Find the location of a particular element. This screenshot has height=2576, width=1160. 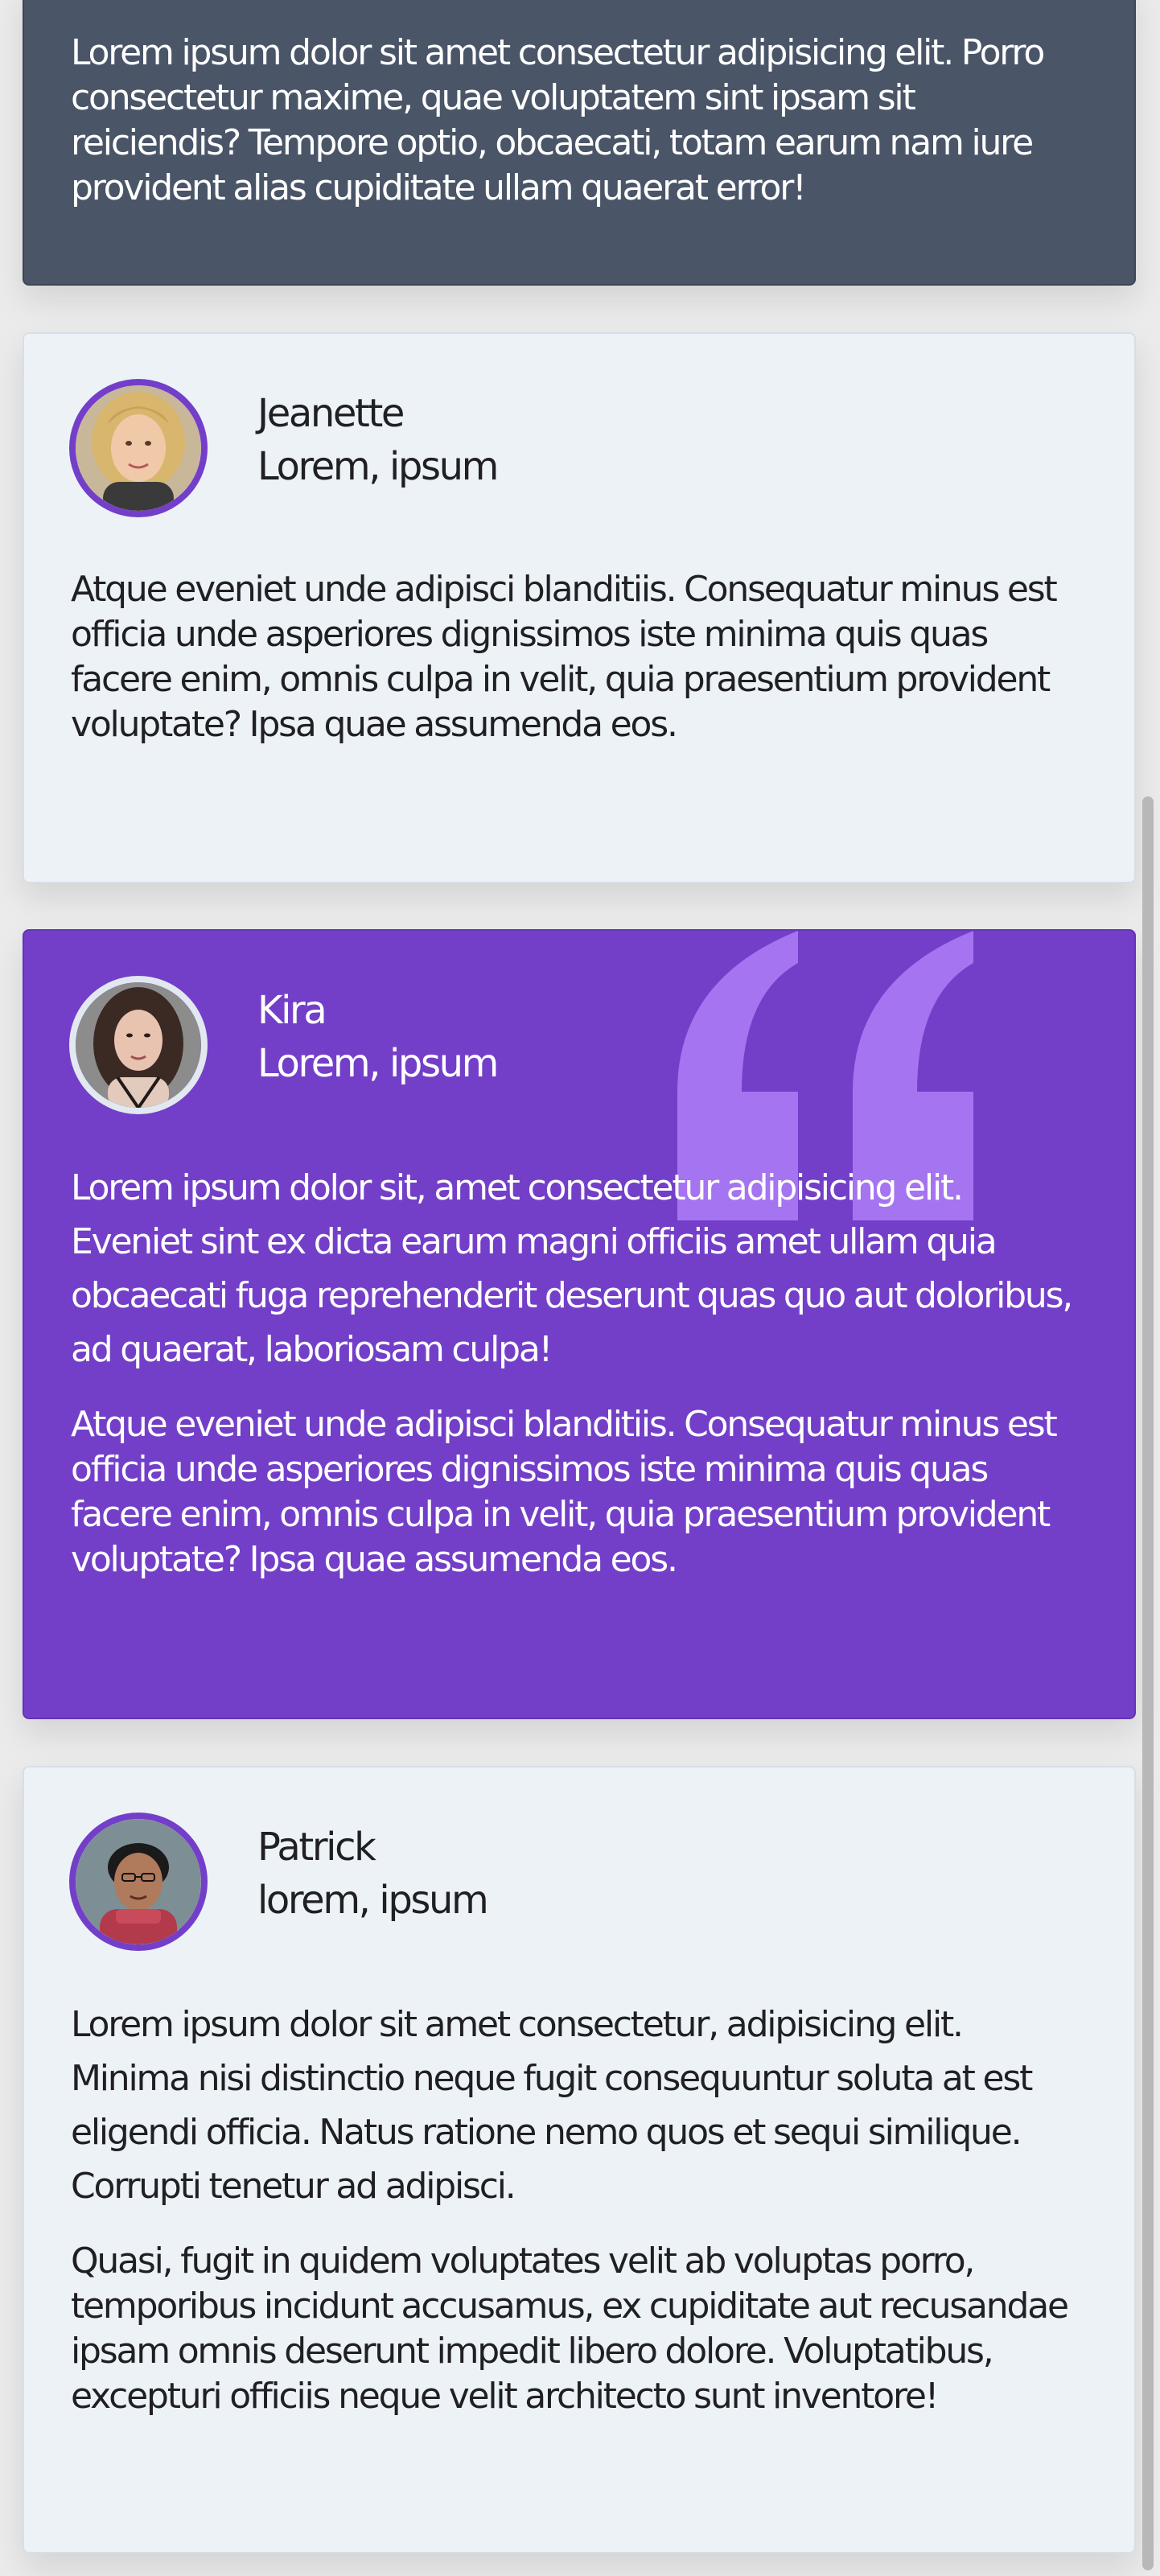

author-name: Patrick is located at coordinates (316, 1847).